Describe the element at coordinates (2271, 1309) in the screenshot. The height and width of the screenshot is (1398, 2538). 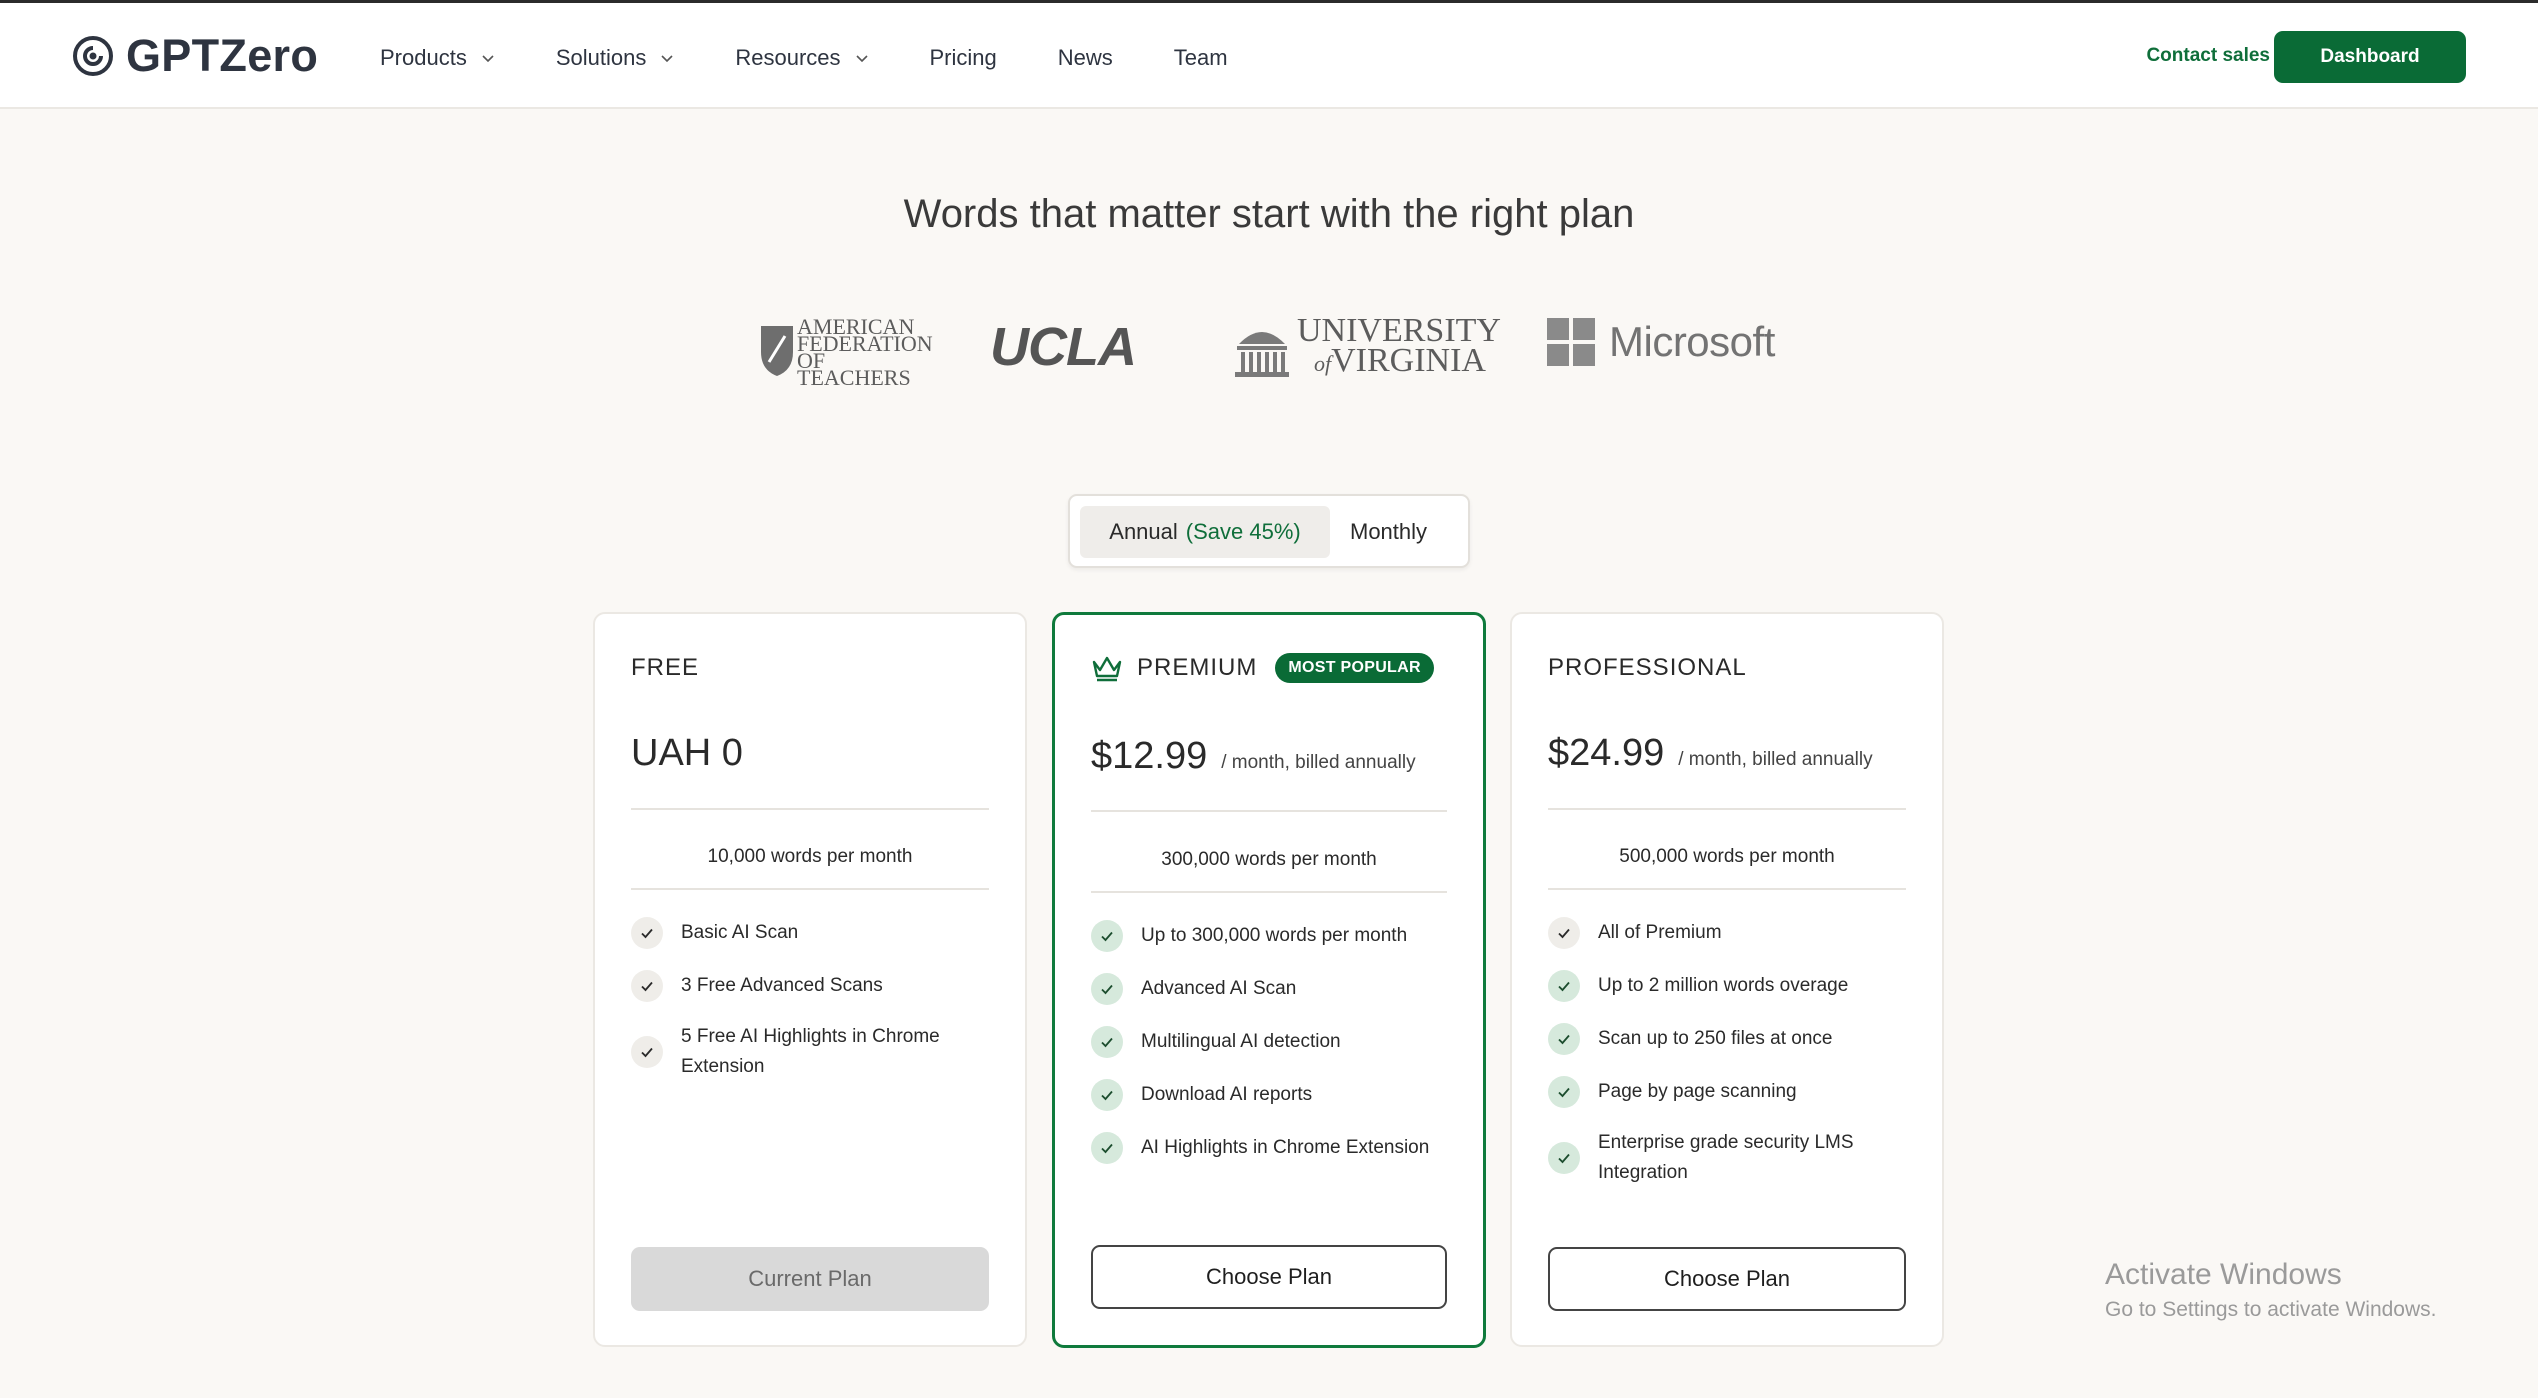
I see `watermark-subtitle: Go to Settings to activate Windows.` at that location.